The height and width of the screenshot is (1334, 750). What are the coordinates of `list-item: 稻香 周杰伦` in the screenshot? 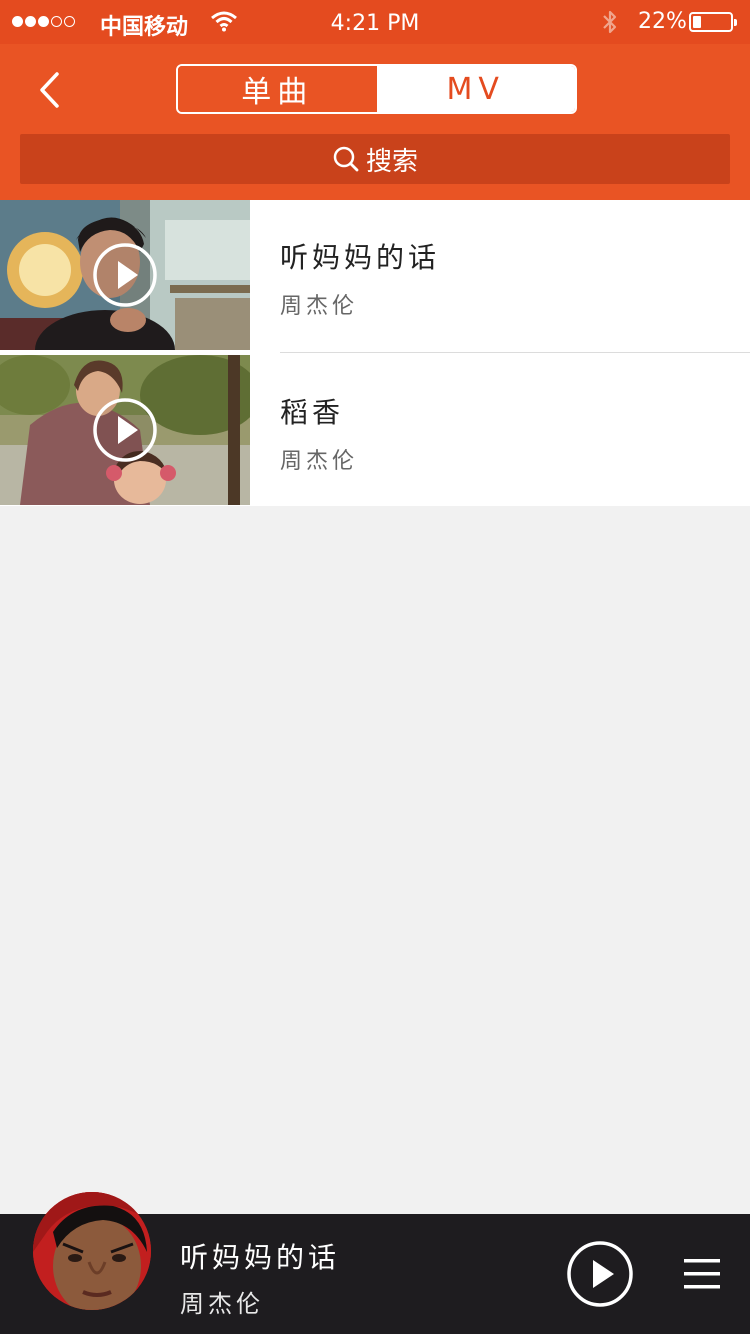 It's located at (375, 430).